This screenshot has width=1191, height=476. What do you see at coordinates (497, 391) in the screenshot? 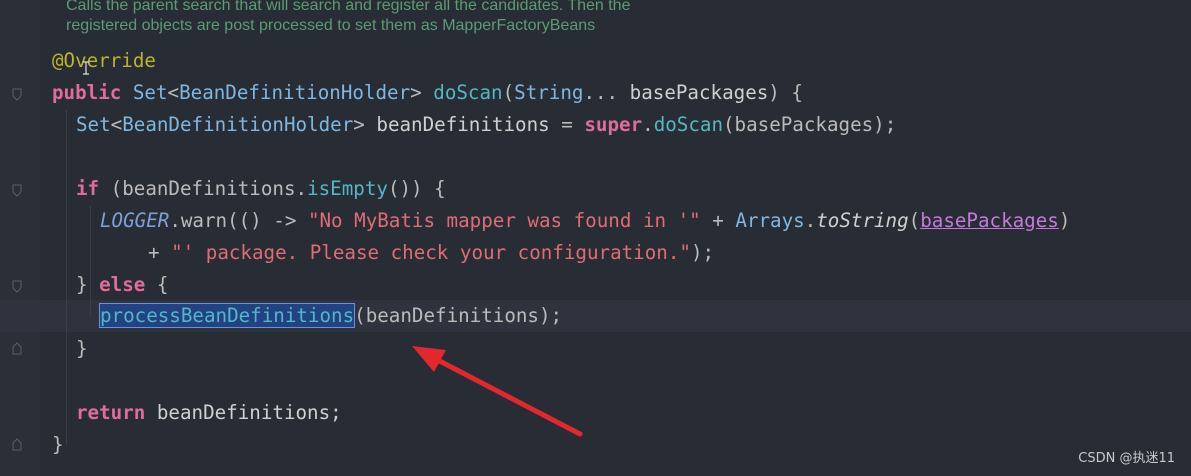
I see `red-arrow-annotation` at bounding box center [497, 391].